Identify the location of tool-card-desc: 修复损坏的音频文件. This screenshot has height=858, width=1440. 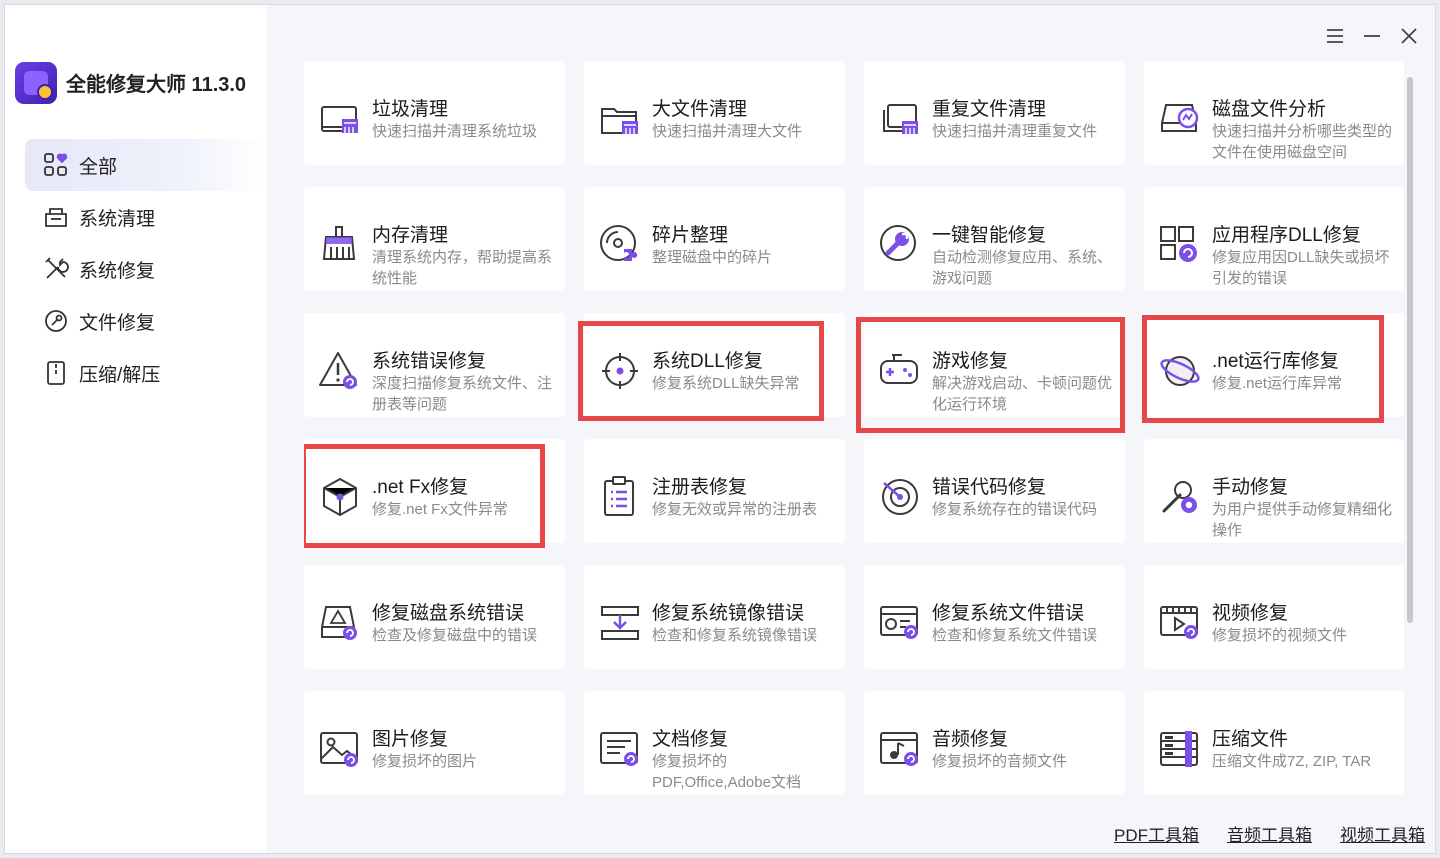
(1000, 761).